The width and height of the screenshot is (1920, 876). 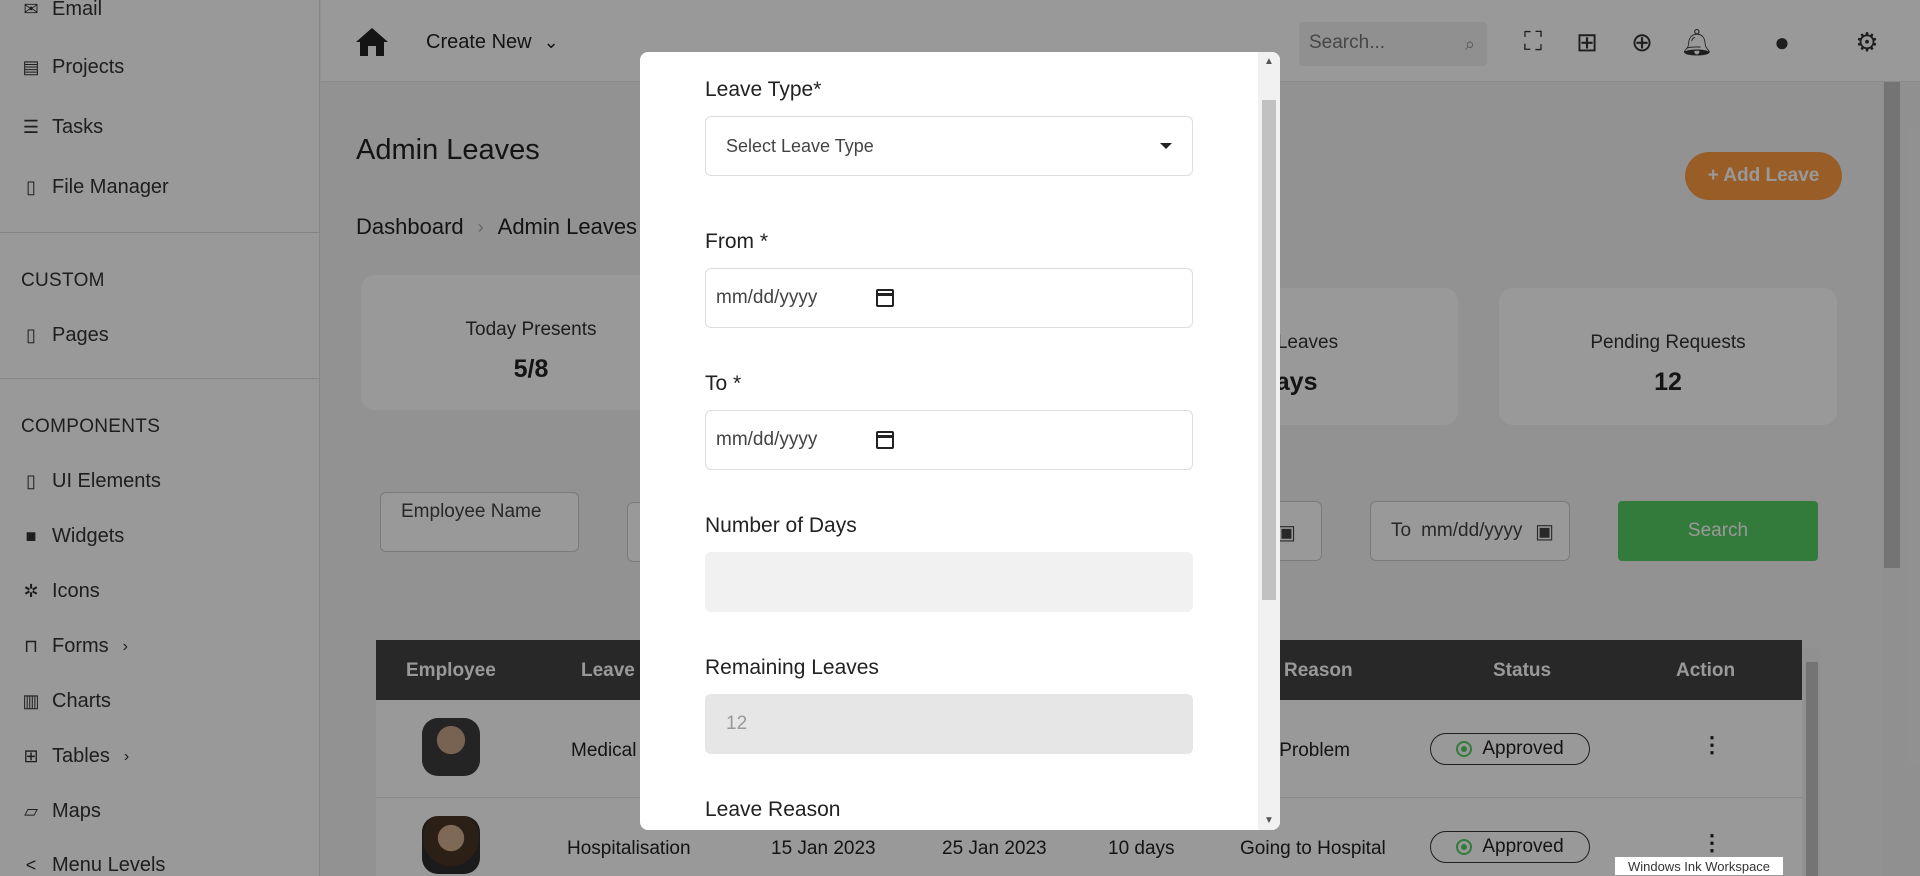 What do you see at coordinates (763, 89) in the screenshot?
I see `leave-type-label: Leave Type*` at bounding box center [763, 89].